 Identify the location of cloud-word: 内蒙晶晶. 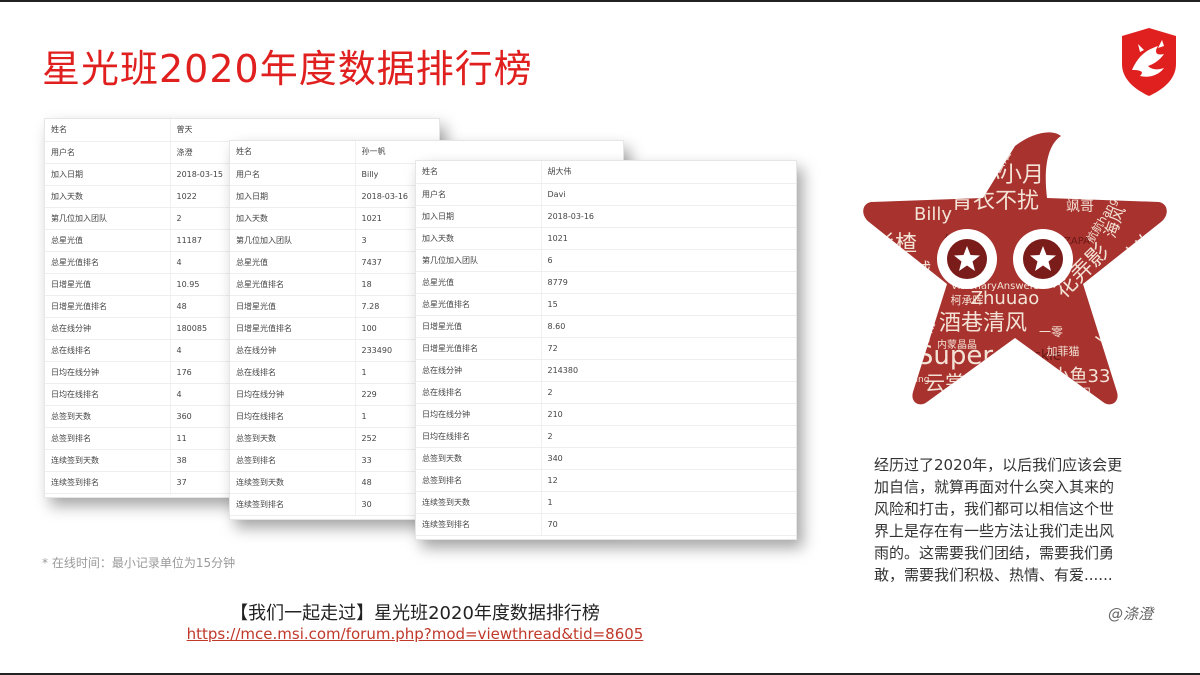
(957, 344).